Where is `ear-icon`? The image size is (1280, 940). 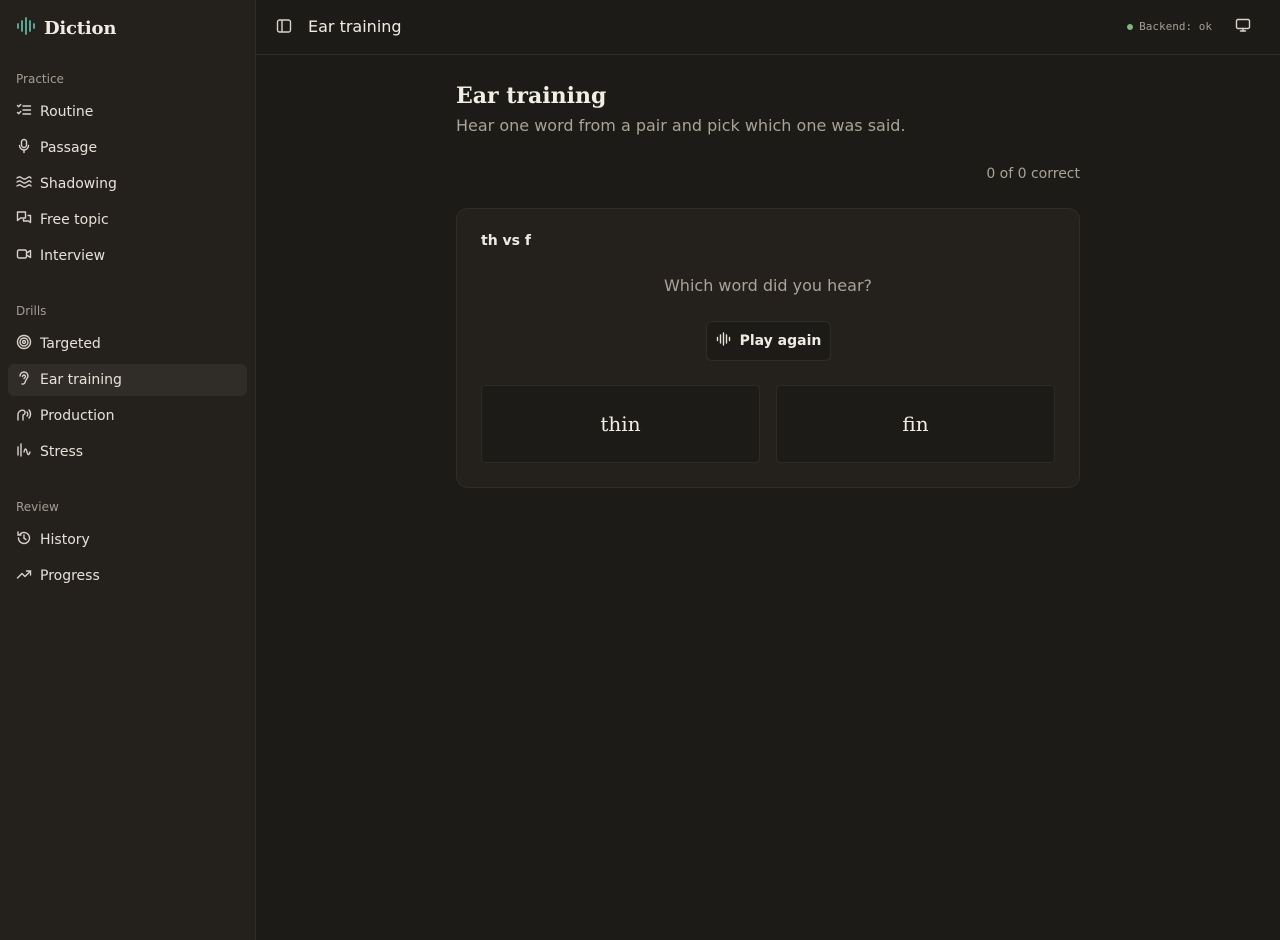
ear-icon is located at coordinates (24, 380).